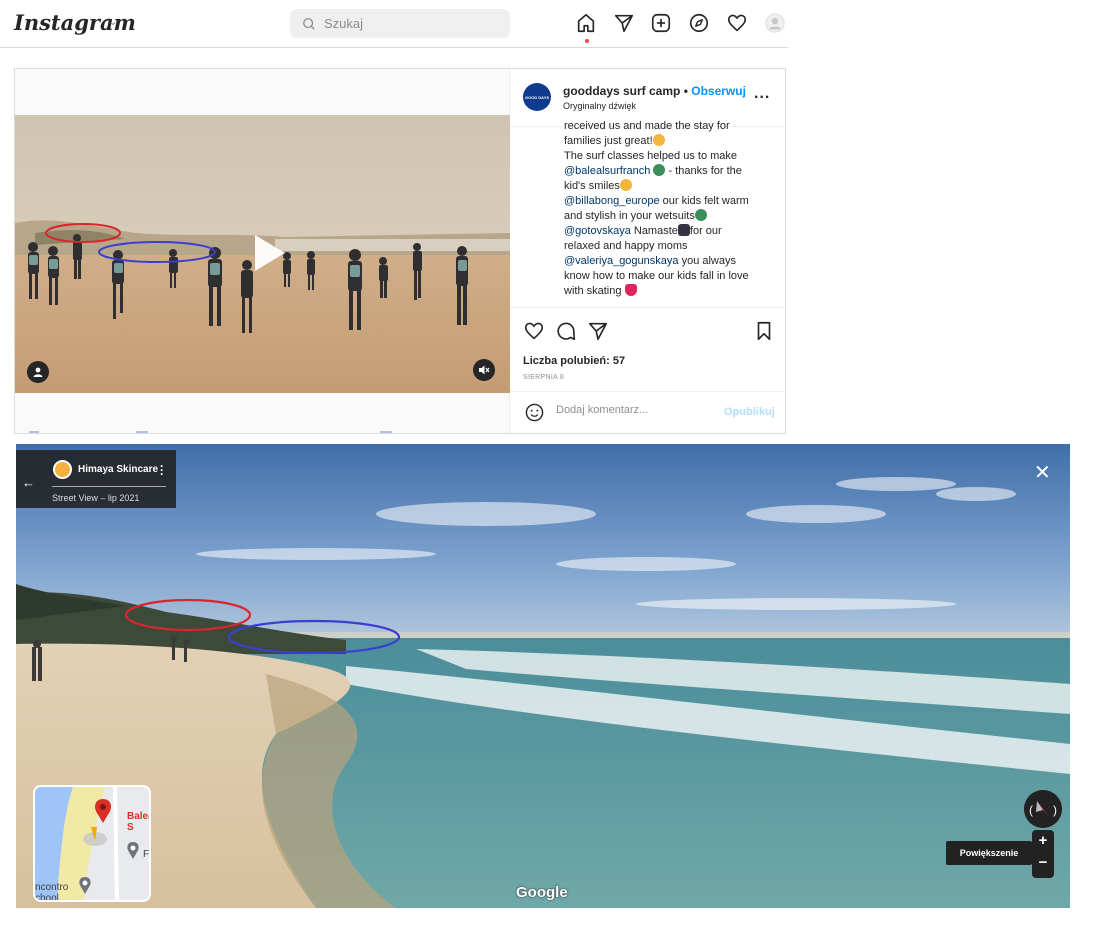 The image size is (1100, 935). What do you see at coordinates (113, 21) in the screenshot?
I see `chevron-down-icon: ⌄` at bounding box center [113, 21].